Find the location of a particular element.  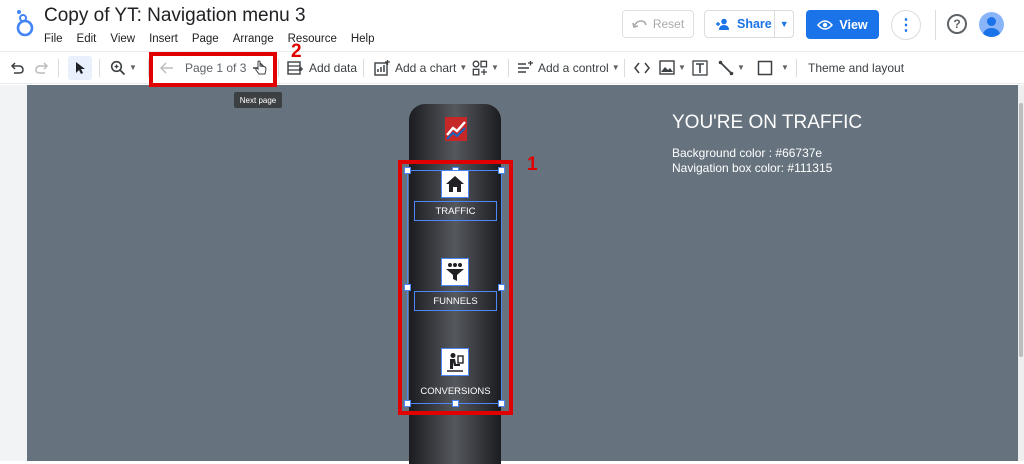

select-tool-icon is located at coordinates (80, 68).